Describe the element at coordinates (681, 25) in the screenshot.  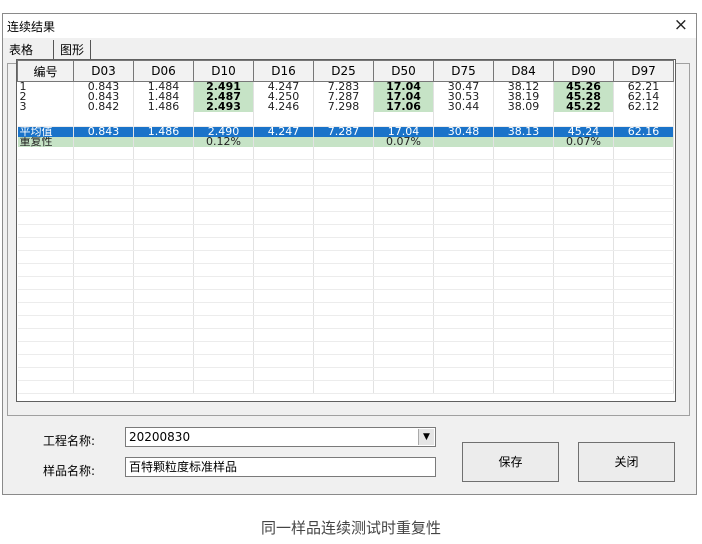
I see `close-icon: ×` at that location.